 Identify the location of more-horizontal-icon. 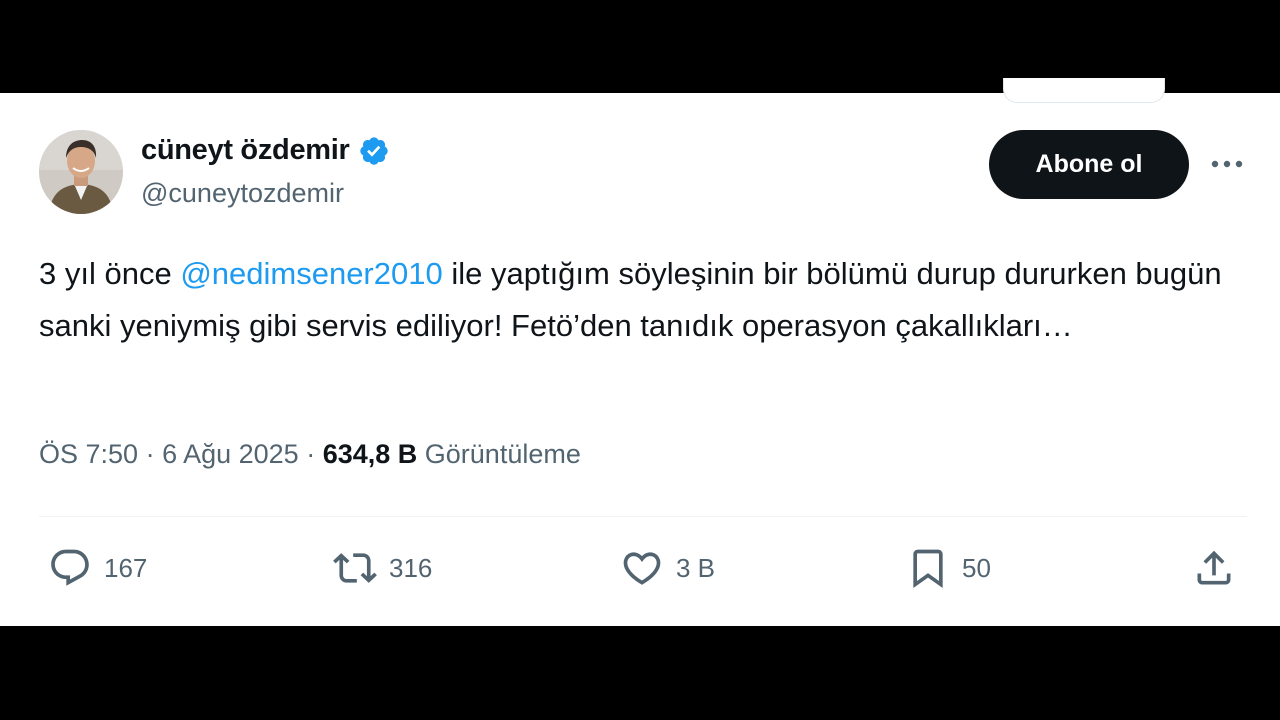
(1227, 164).